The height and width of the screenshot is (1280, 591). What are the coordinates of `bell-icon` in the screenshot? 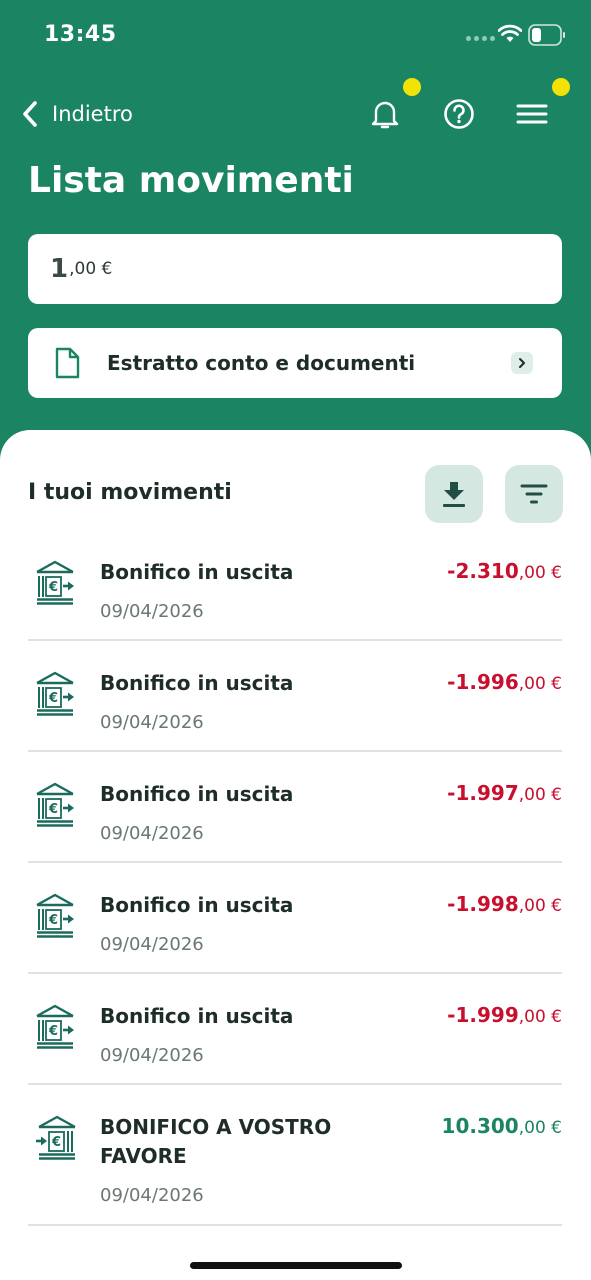 It's located at (385, 115).